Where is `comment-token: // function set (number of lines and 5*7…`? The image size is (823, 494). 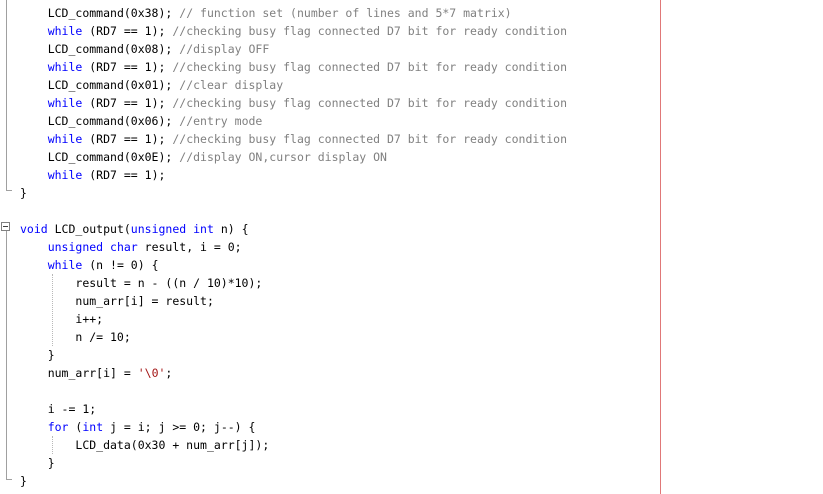 comment-token: // function set (number of lines and 5*7… is located at coordinates (345, 13).